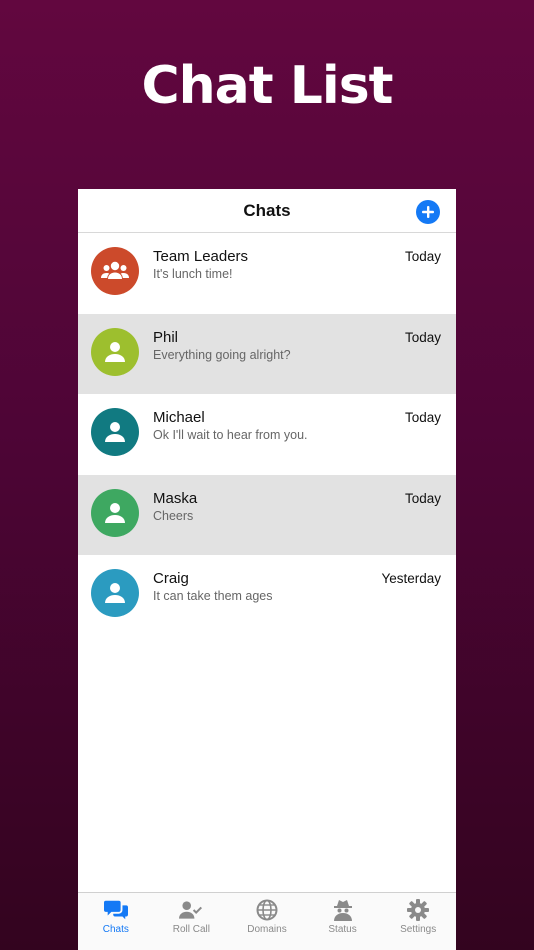 This screenshot has width=534, height=950. What do you see at coordinates (267, 514) in the screenshot?
I see `chat-row-maska: Maska Cheers Today` at bounding box center [267, 514].